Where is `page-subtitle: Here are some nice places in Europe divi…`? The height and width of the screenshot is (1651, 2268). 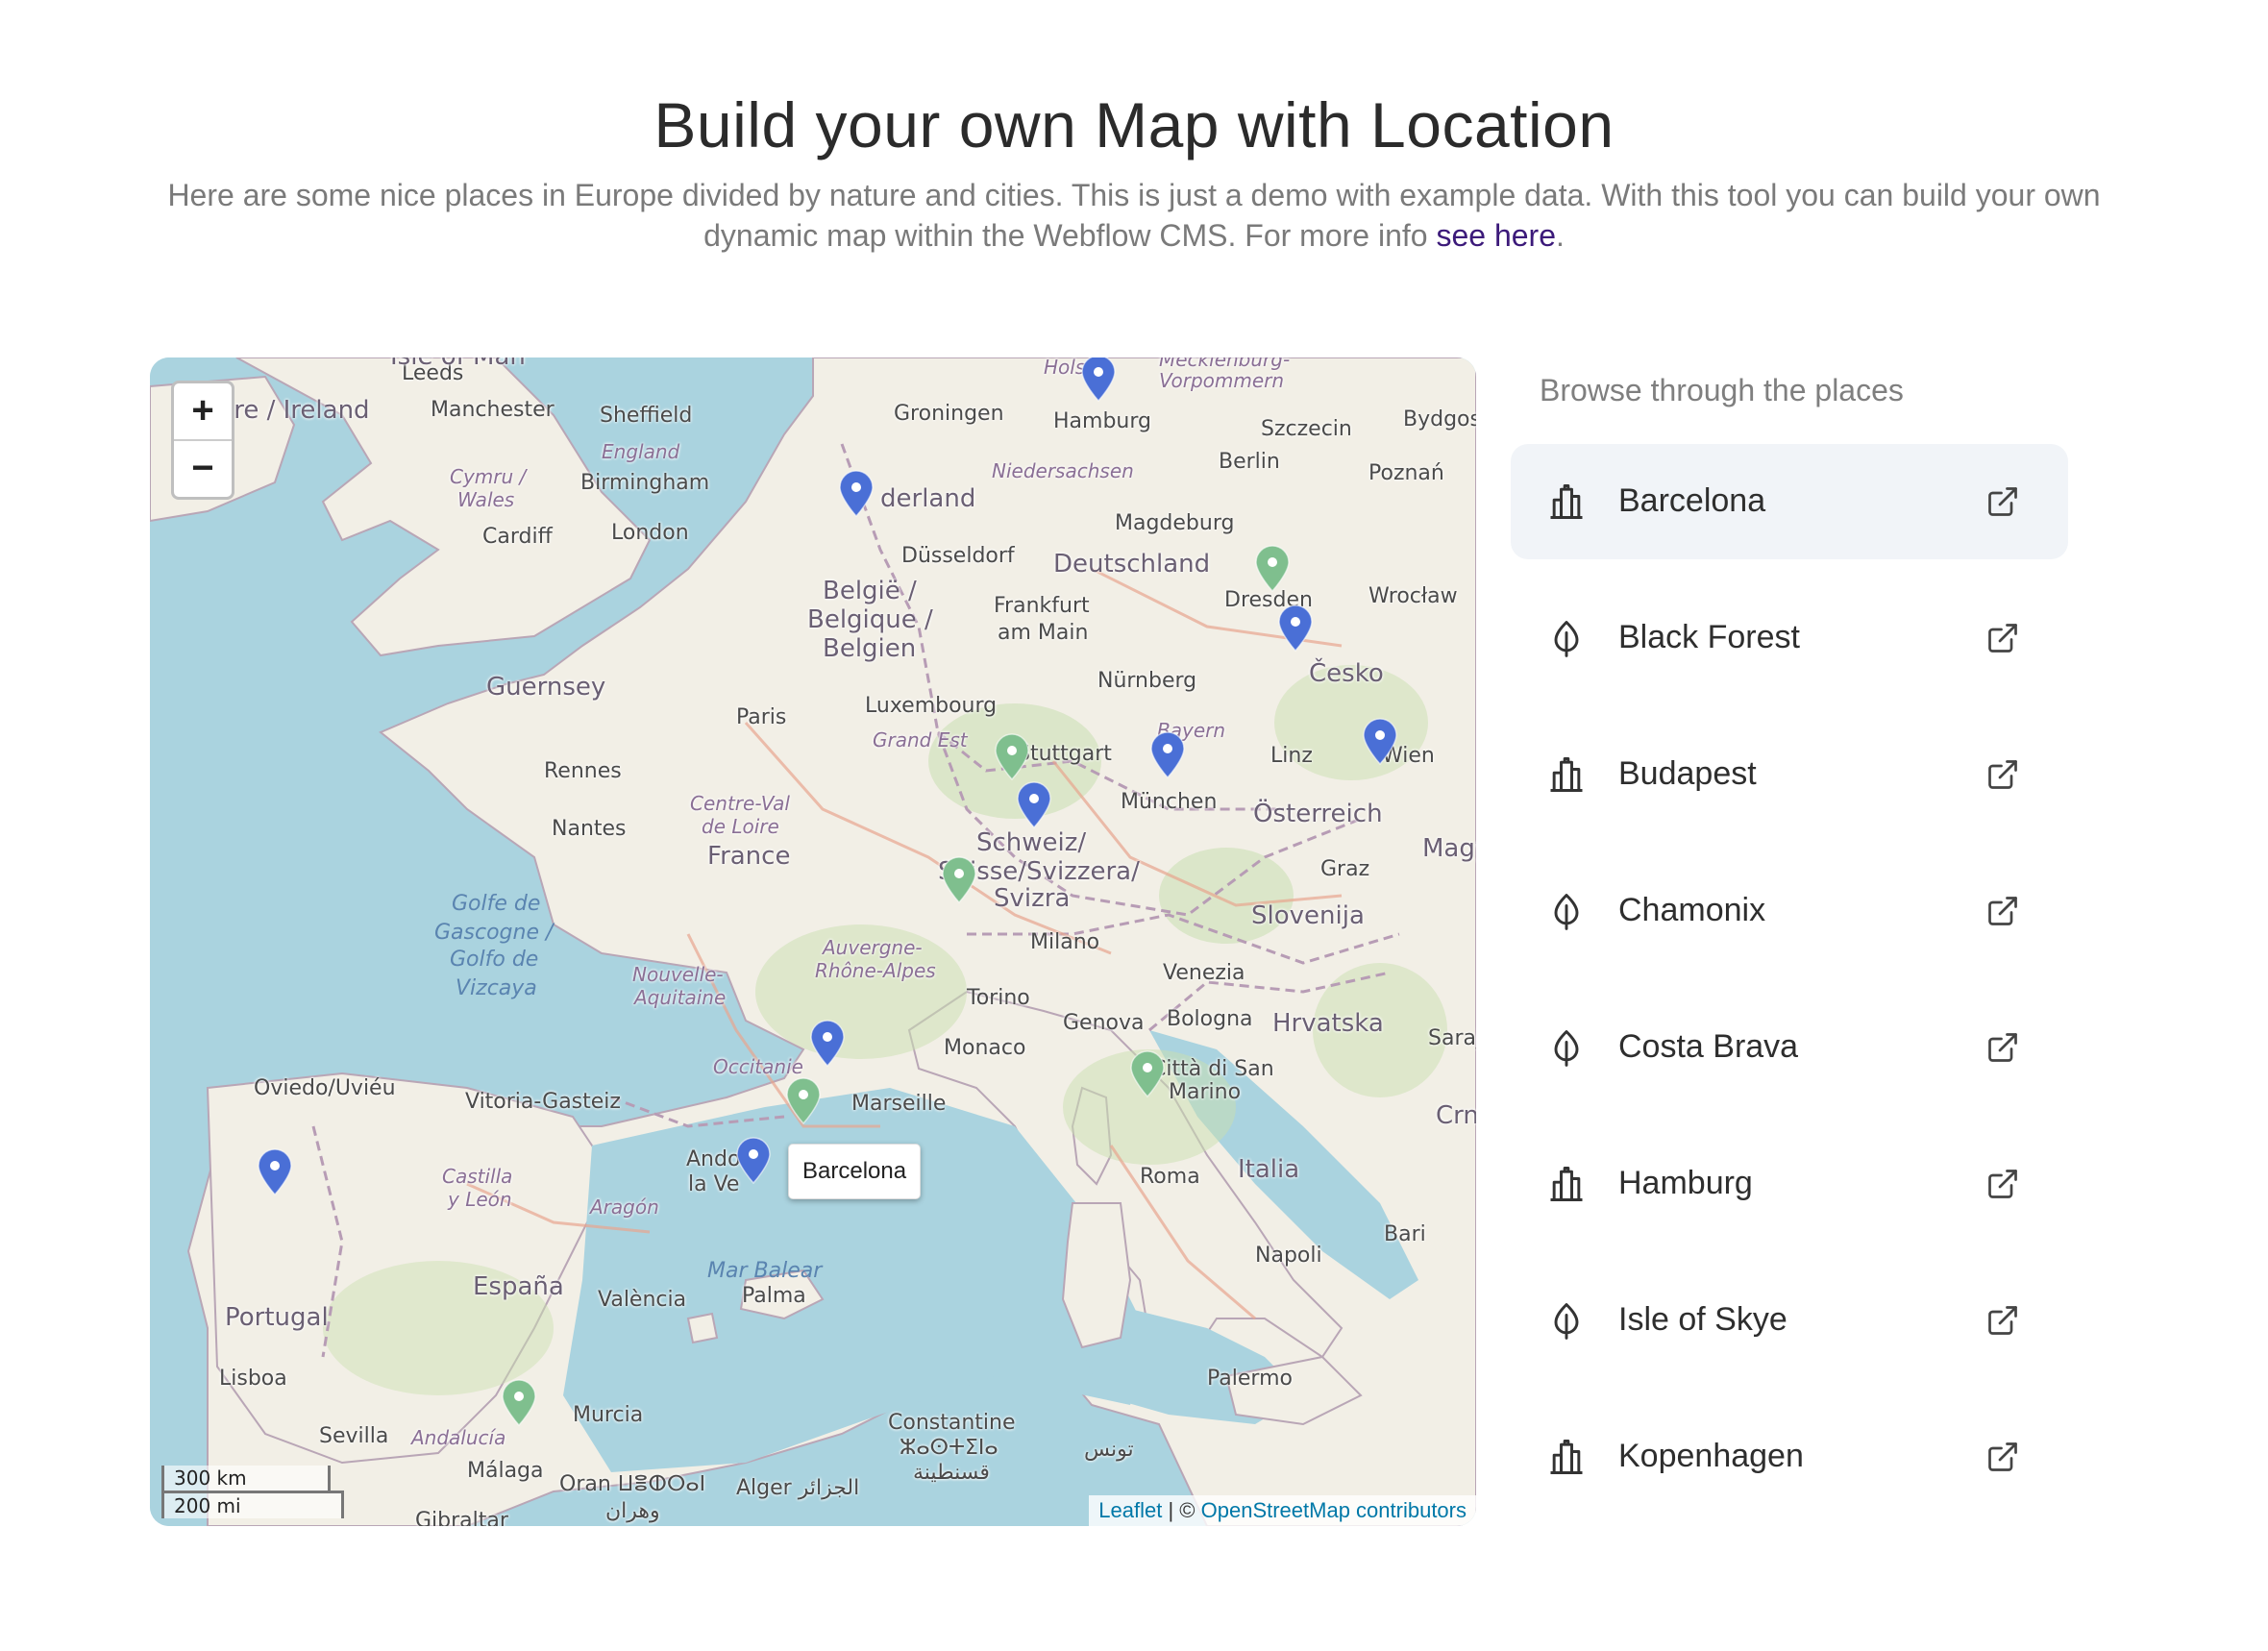
page-subtitle: Here are some nice places in Europe divi… is located at coordinates (1134, 215).